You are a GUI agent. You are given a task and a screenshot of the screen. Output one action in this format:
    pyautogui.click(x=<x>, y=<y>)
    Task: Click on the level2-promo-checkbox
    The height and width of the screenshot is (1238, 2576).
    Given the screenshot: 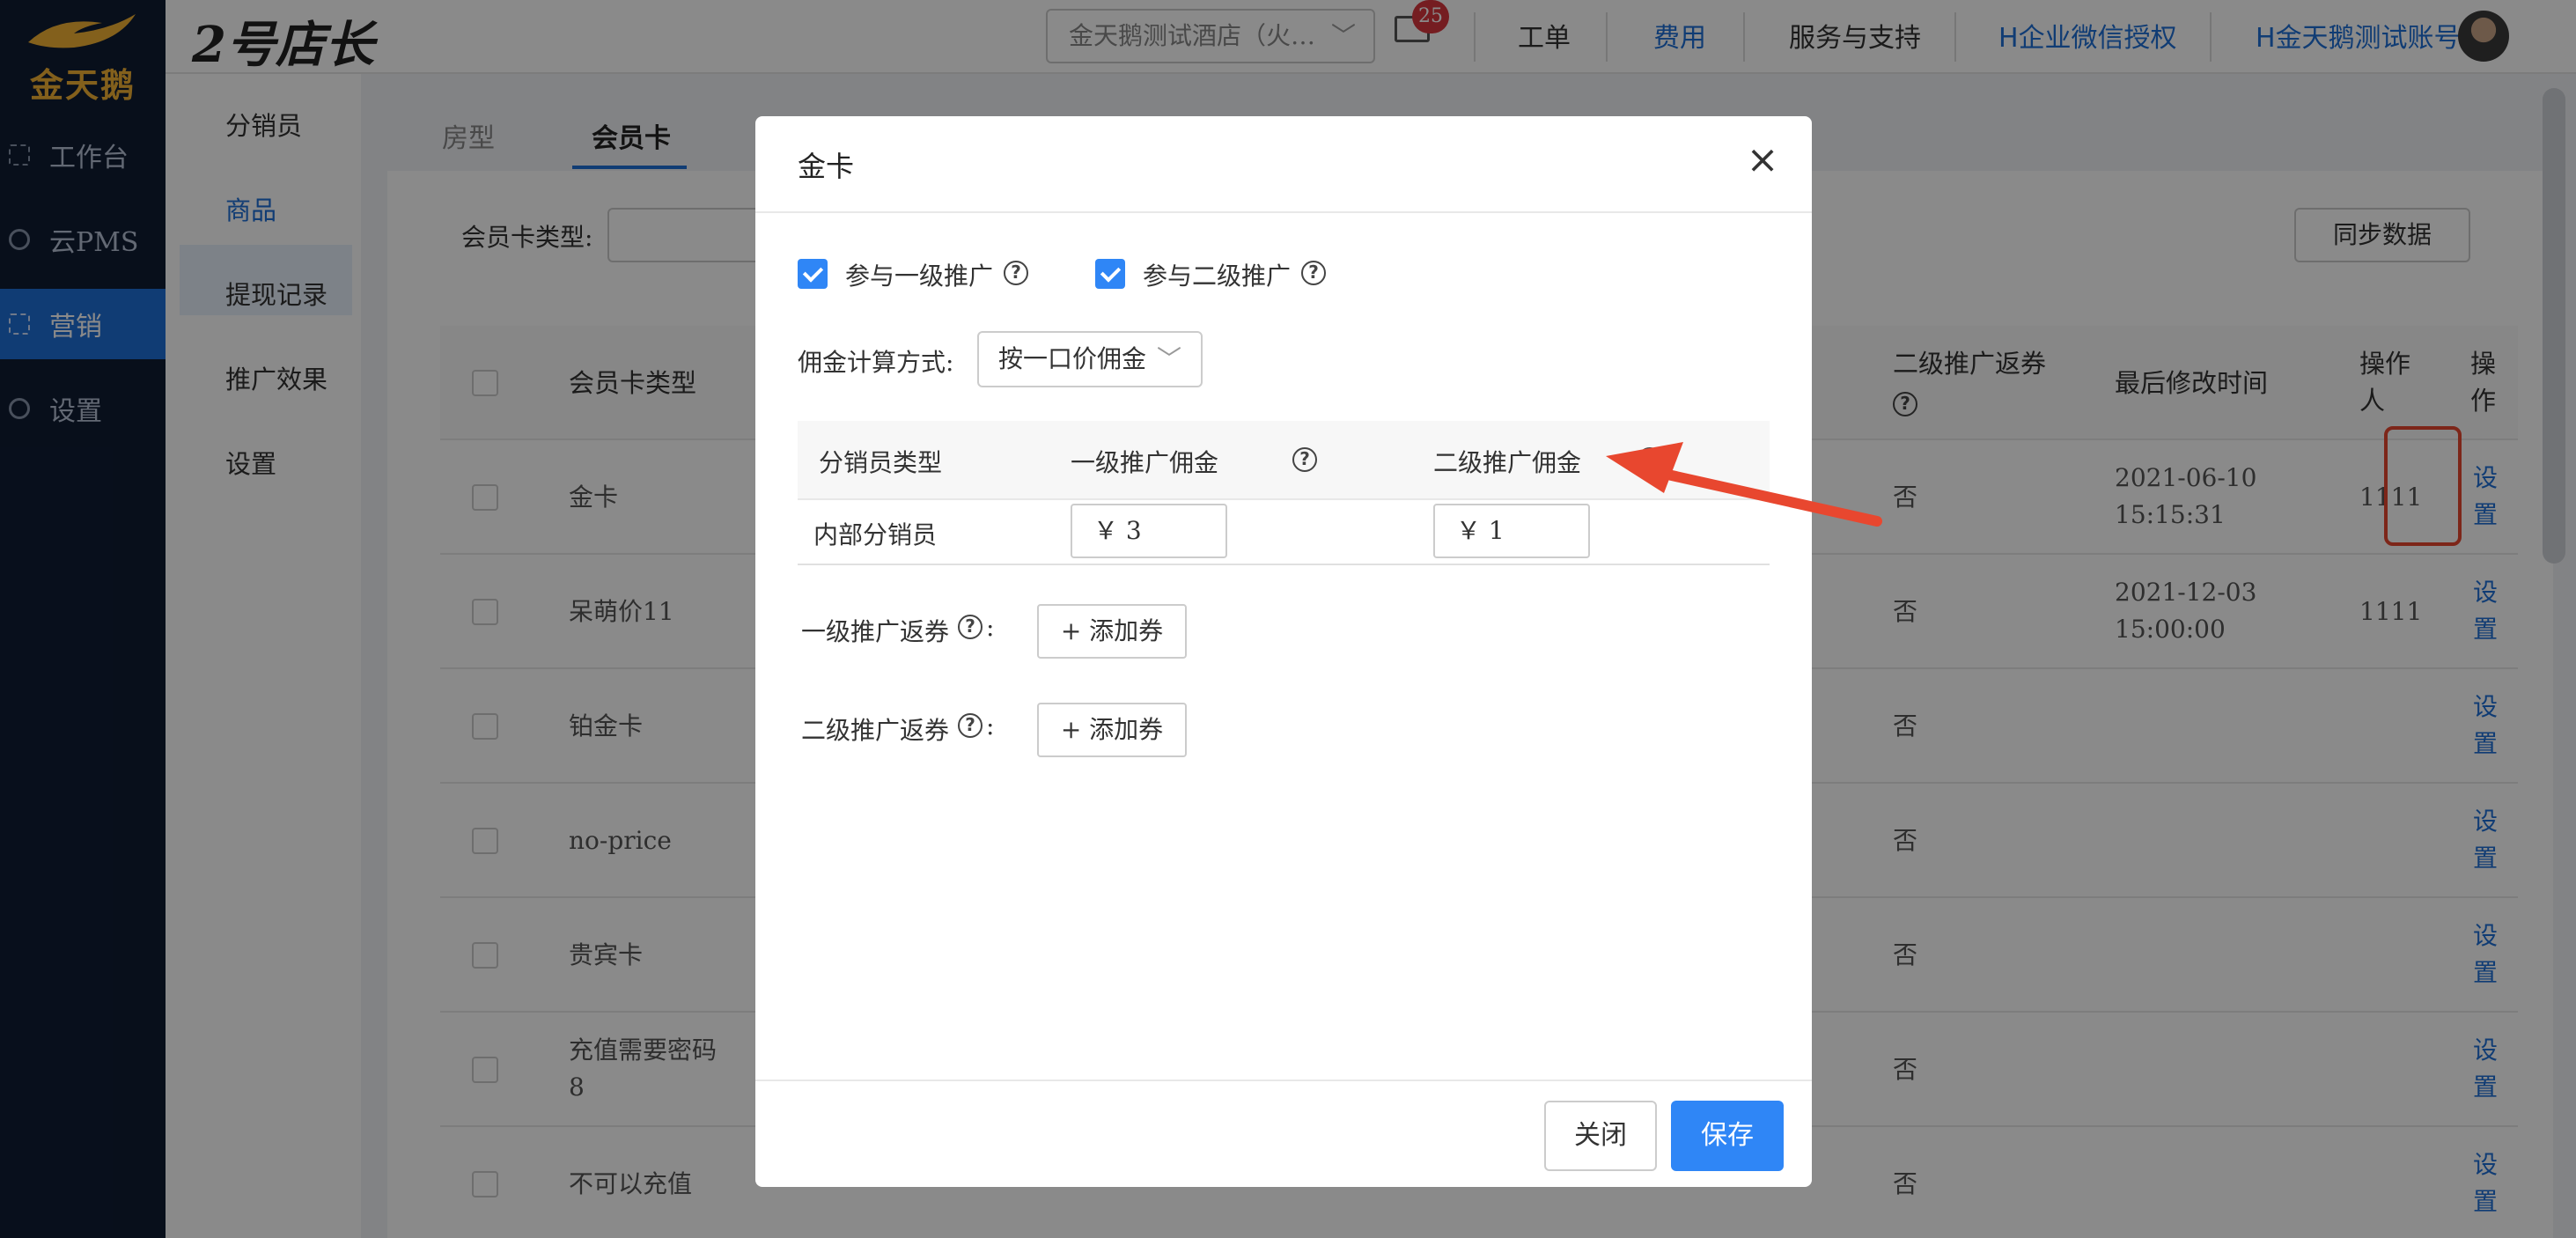 What is the action you would take?
    pyautogui.click(x=1110, y=274)
    